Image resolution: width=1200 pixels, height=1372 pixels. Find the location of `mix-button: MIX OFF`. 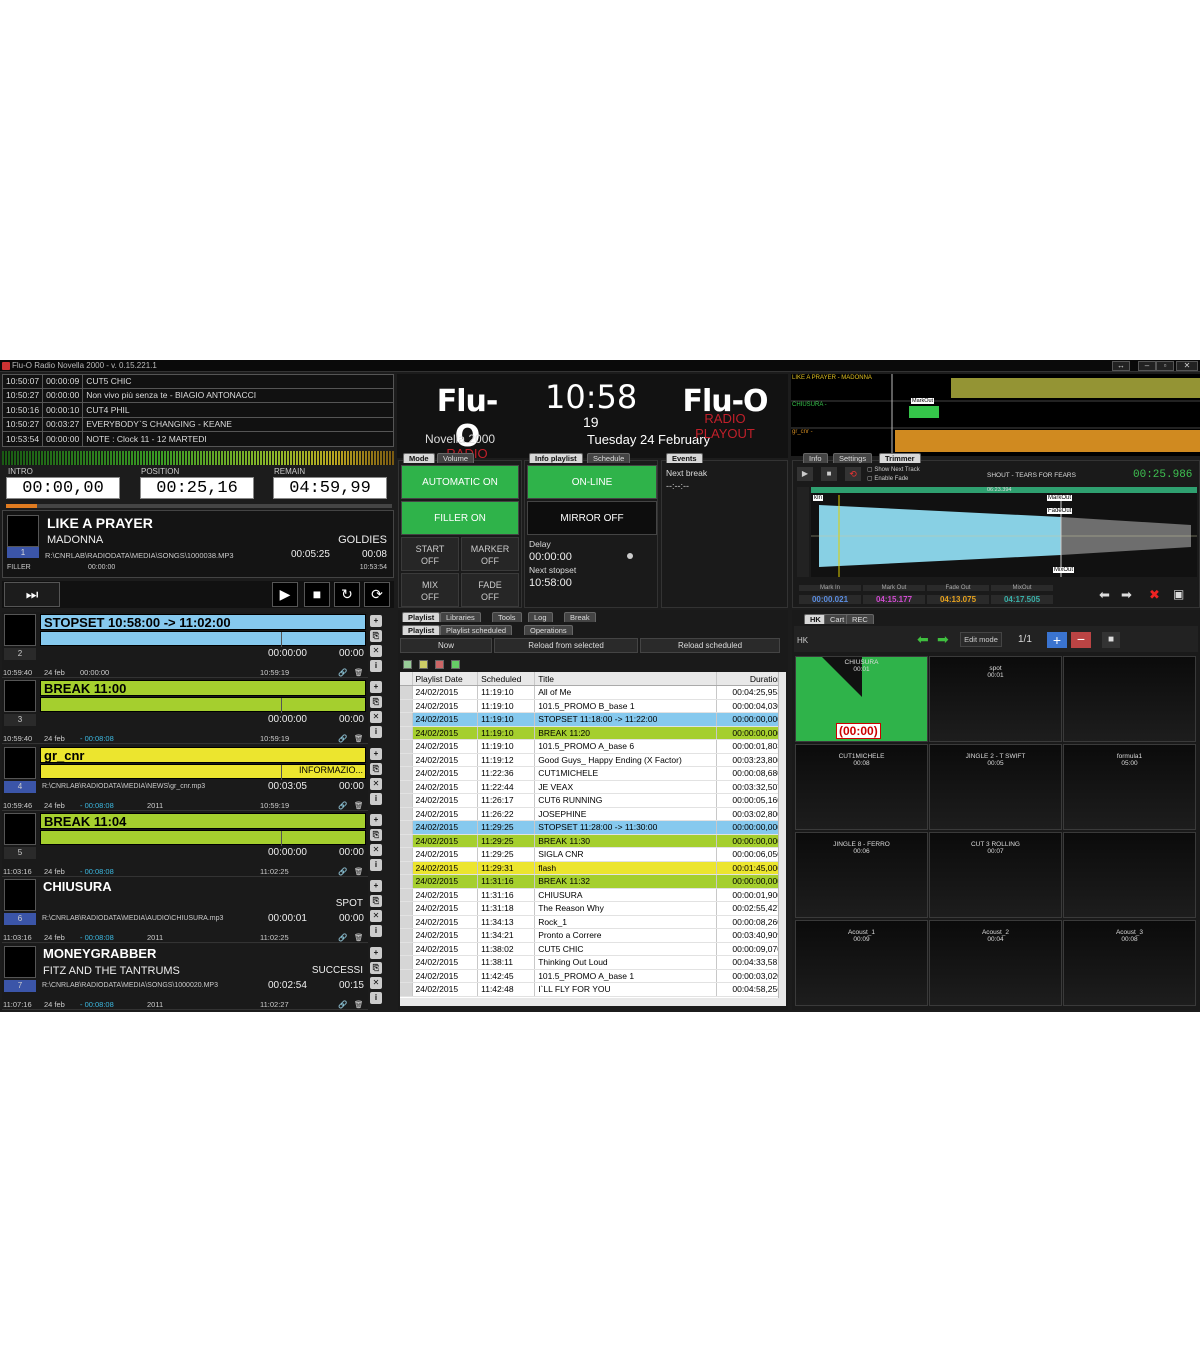

mix-button: MIX OFF is located at coordinates (430, 590).